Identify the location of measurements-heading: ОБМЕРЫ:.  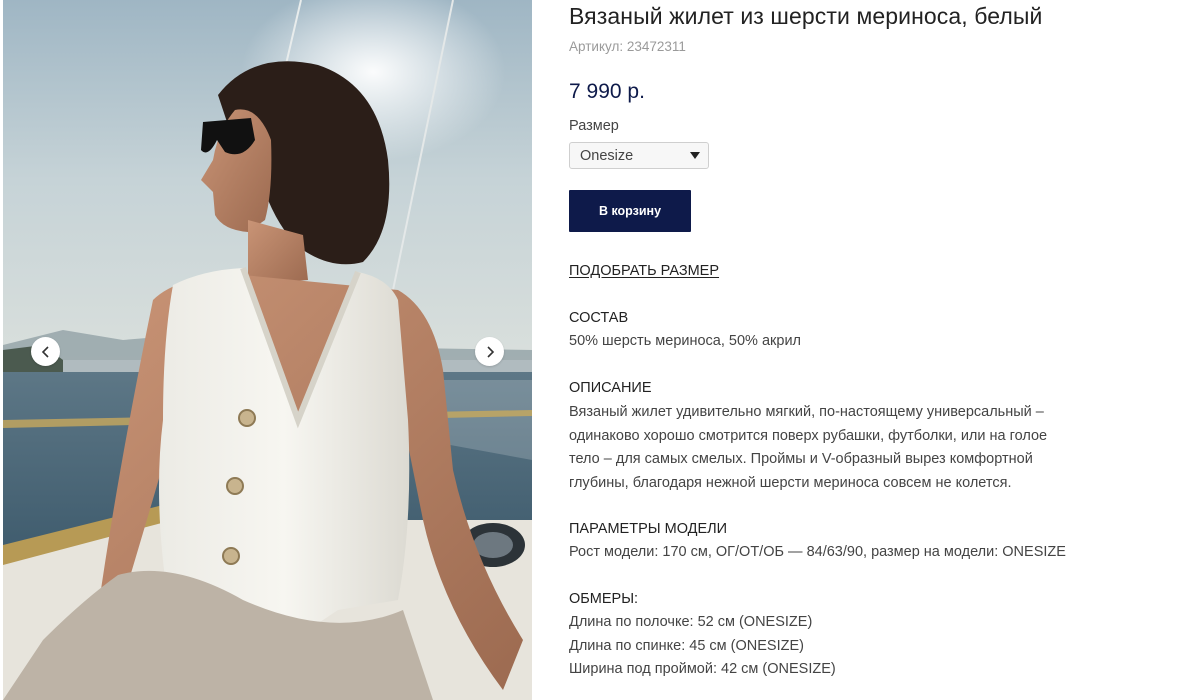
(604, 599).